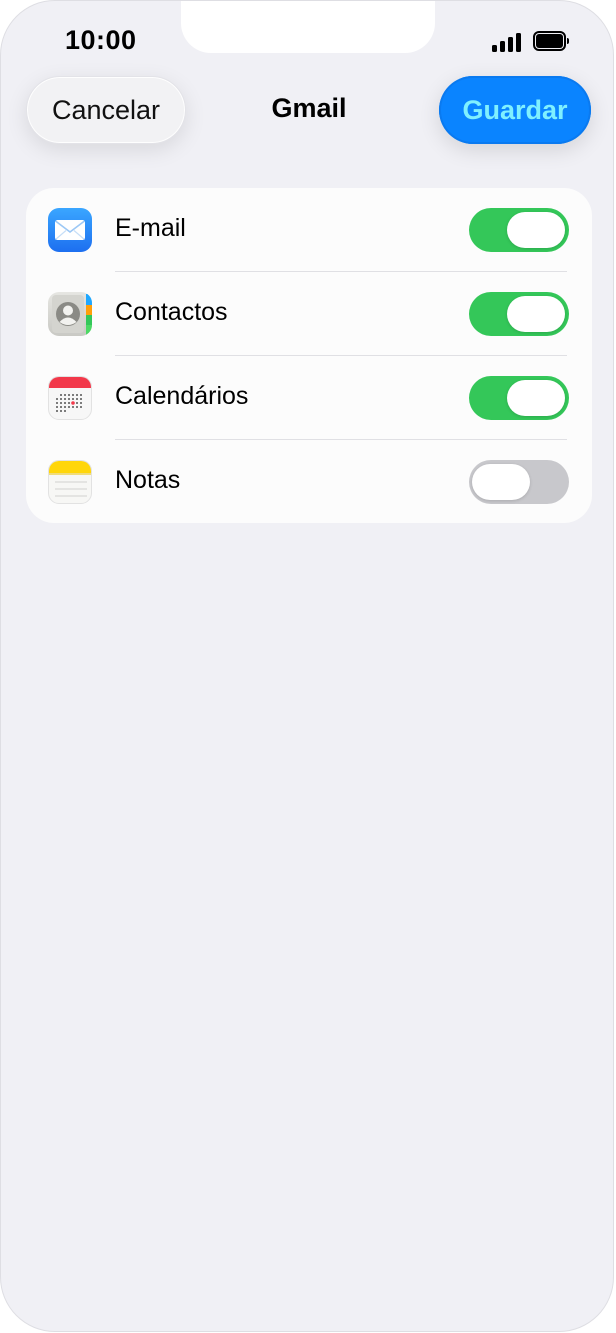  Describe the element at coordinates (508, 42) in the screenshot. I see `cellular-signal-icon` at that location.